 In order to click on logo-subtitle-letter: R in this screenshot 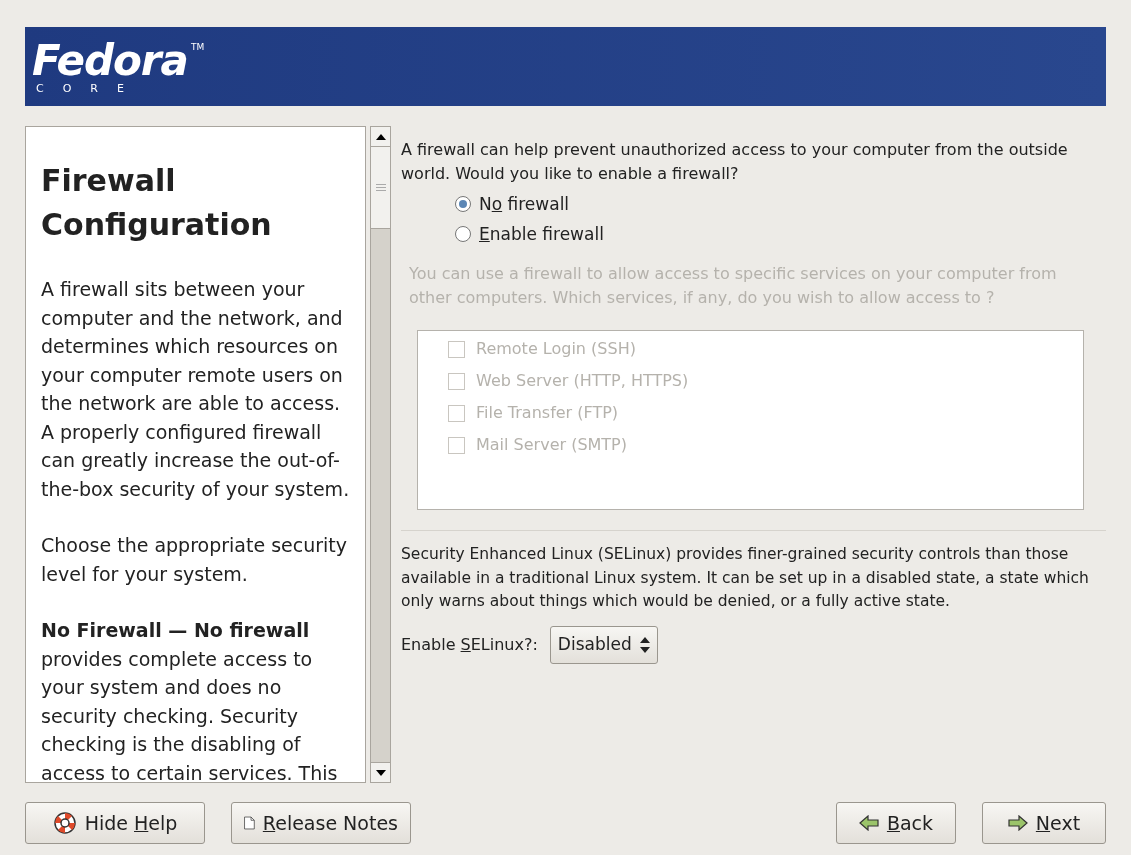, I will do `click(94, 88)`.